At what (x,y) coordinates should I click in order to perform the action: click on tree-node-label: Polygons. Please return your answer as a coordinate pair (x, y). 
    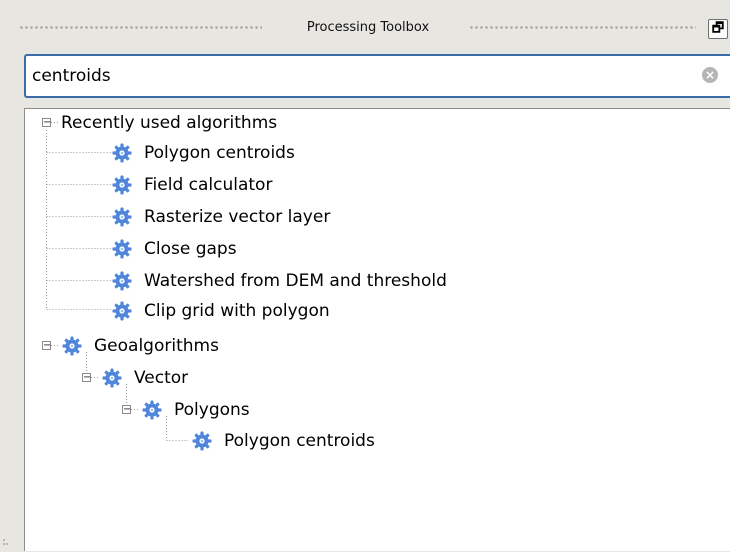
    Looking at the image, I should click on (212, 410).